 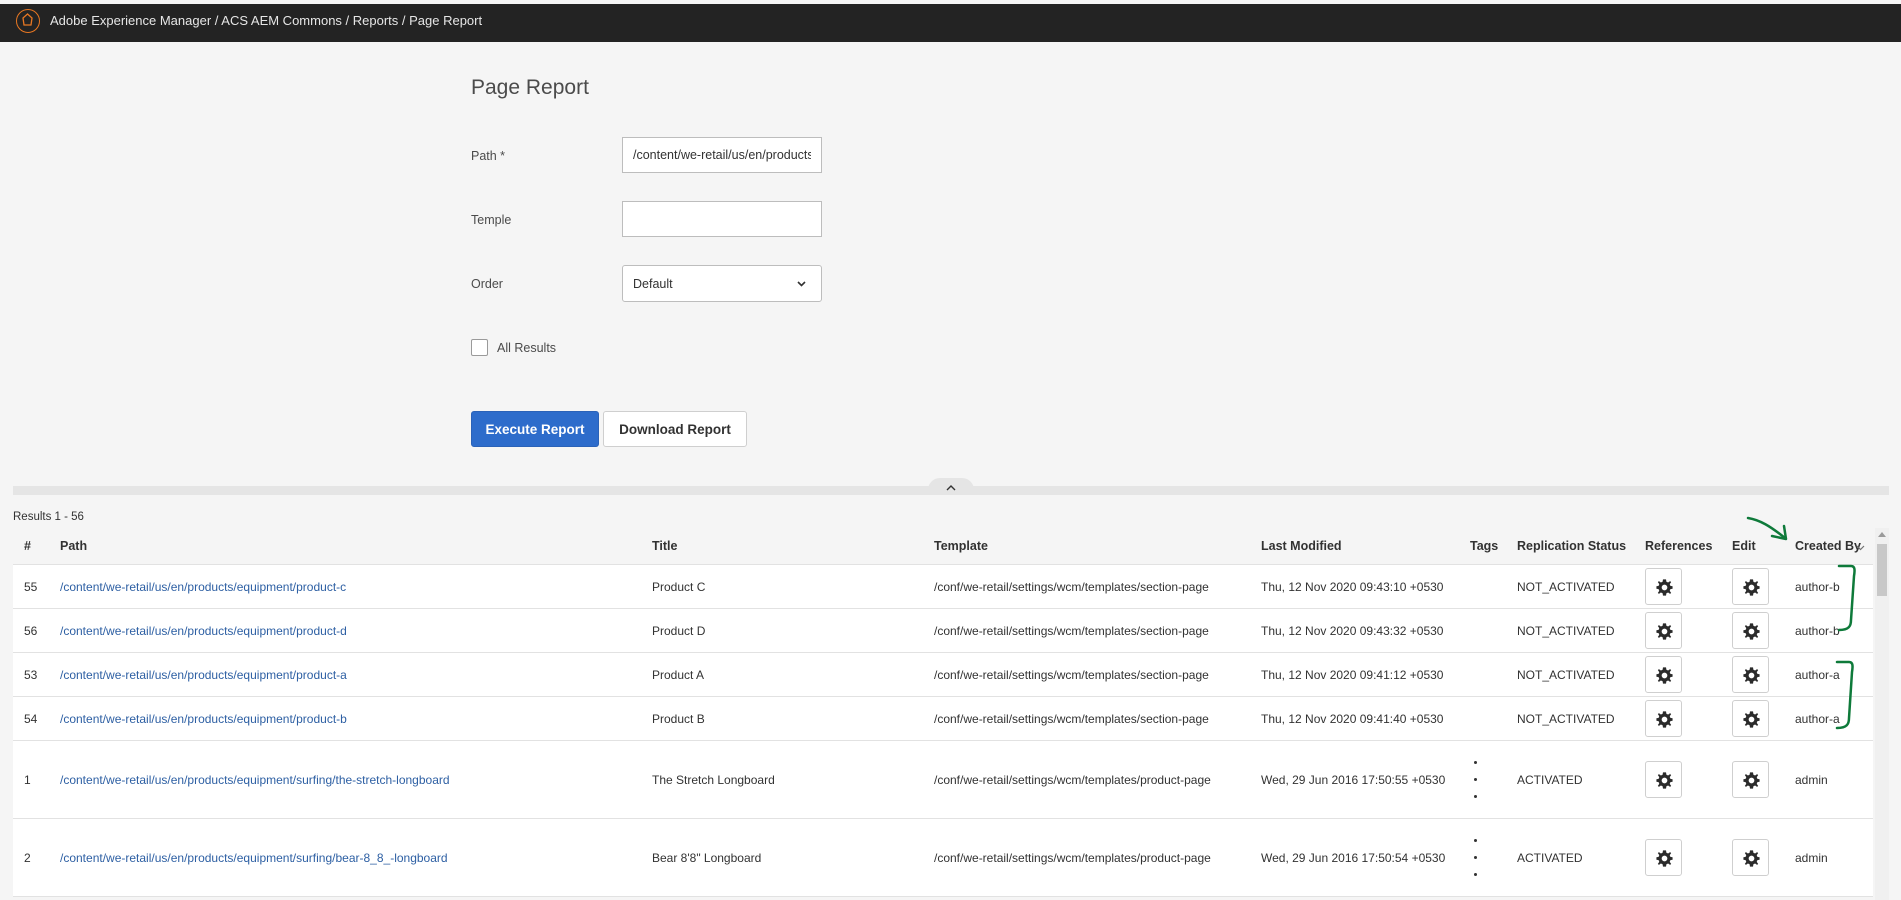 What do you see at coordinates (1352, 675) in the screenshot?
I see `row-last-modified: Thu, 12 Nov 2020 09:41:12 +0530` at bounding box center [1352, 675].